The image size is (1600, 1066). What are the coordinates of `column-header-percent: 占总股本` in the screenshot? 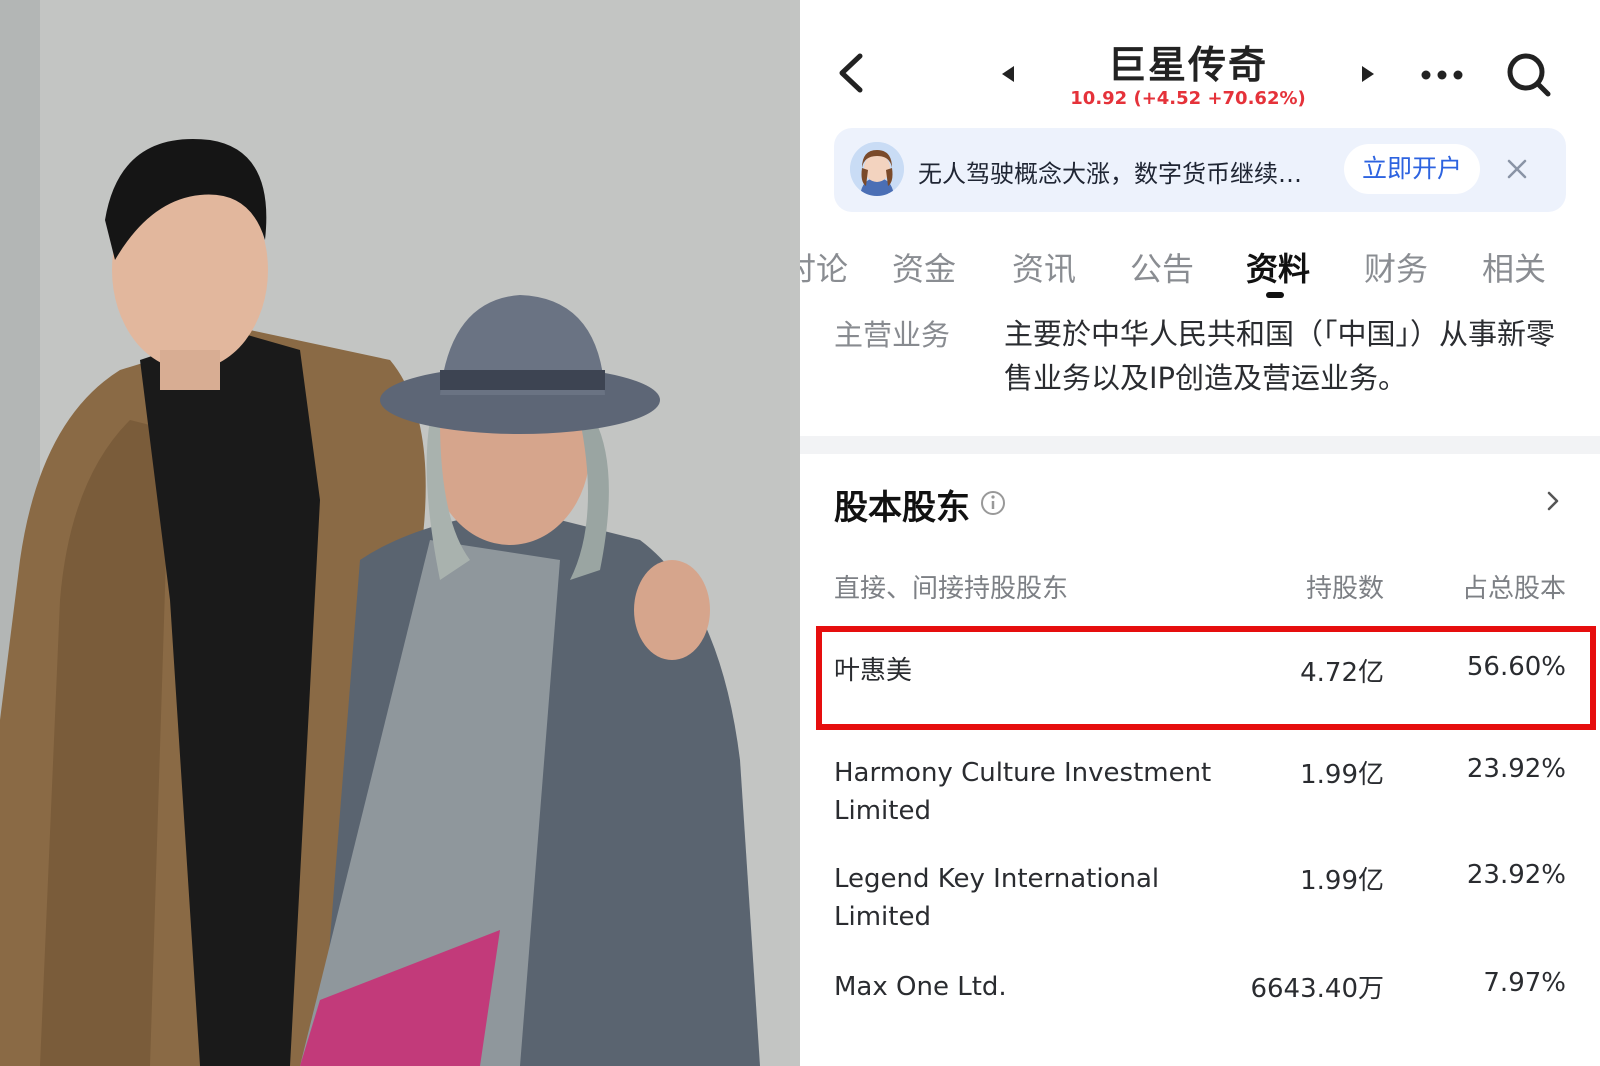 It's located at (1513, 589).